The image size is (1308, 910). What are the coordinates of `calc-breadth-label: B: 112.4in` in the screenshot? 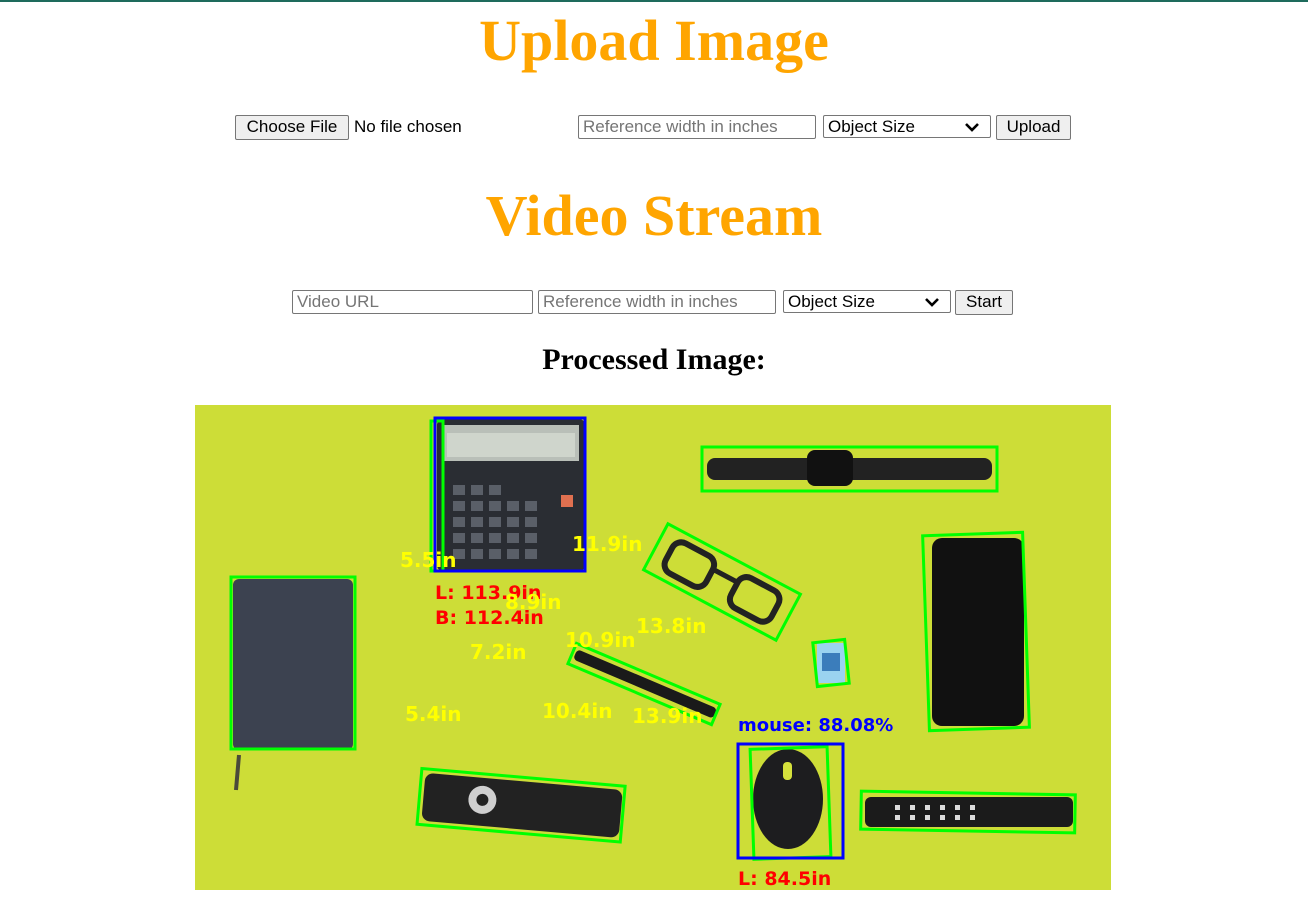 It's located at (489, 618).